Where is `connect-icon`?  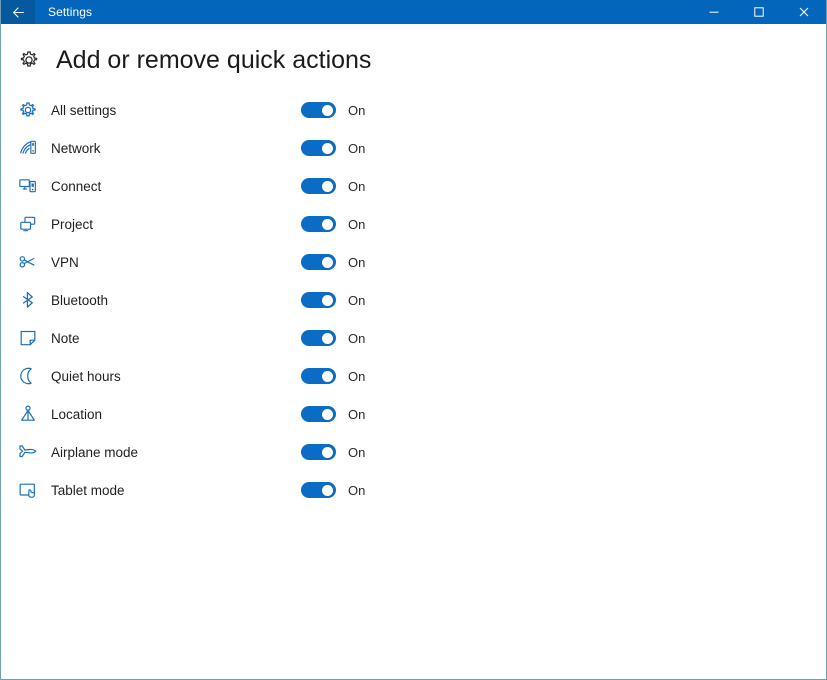
connect-icon is located at coordinates (30, 186).